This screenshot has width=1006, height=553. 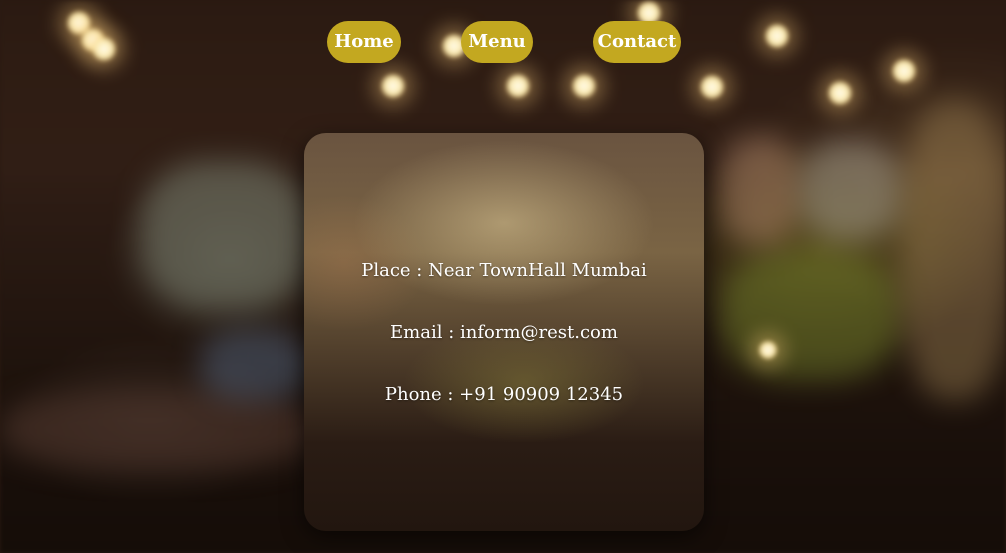 What do you see at coordinates (760, 190) in the screenshot?
I see `background-poster` at bounding box center [760, 190].